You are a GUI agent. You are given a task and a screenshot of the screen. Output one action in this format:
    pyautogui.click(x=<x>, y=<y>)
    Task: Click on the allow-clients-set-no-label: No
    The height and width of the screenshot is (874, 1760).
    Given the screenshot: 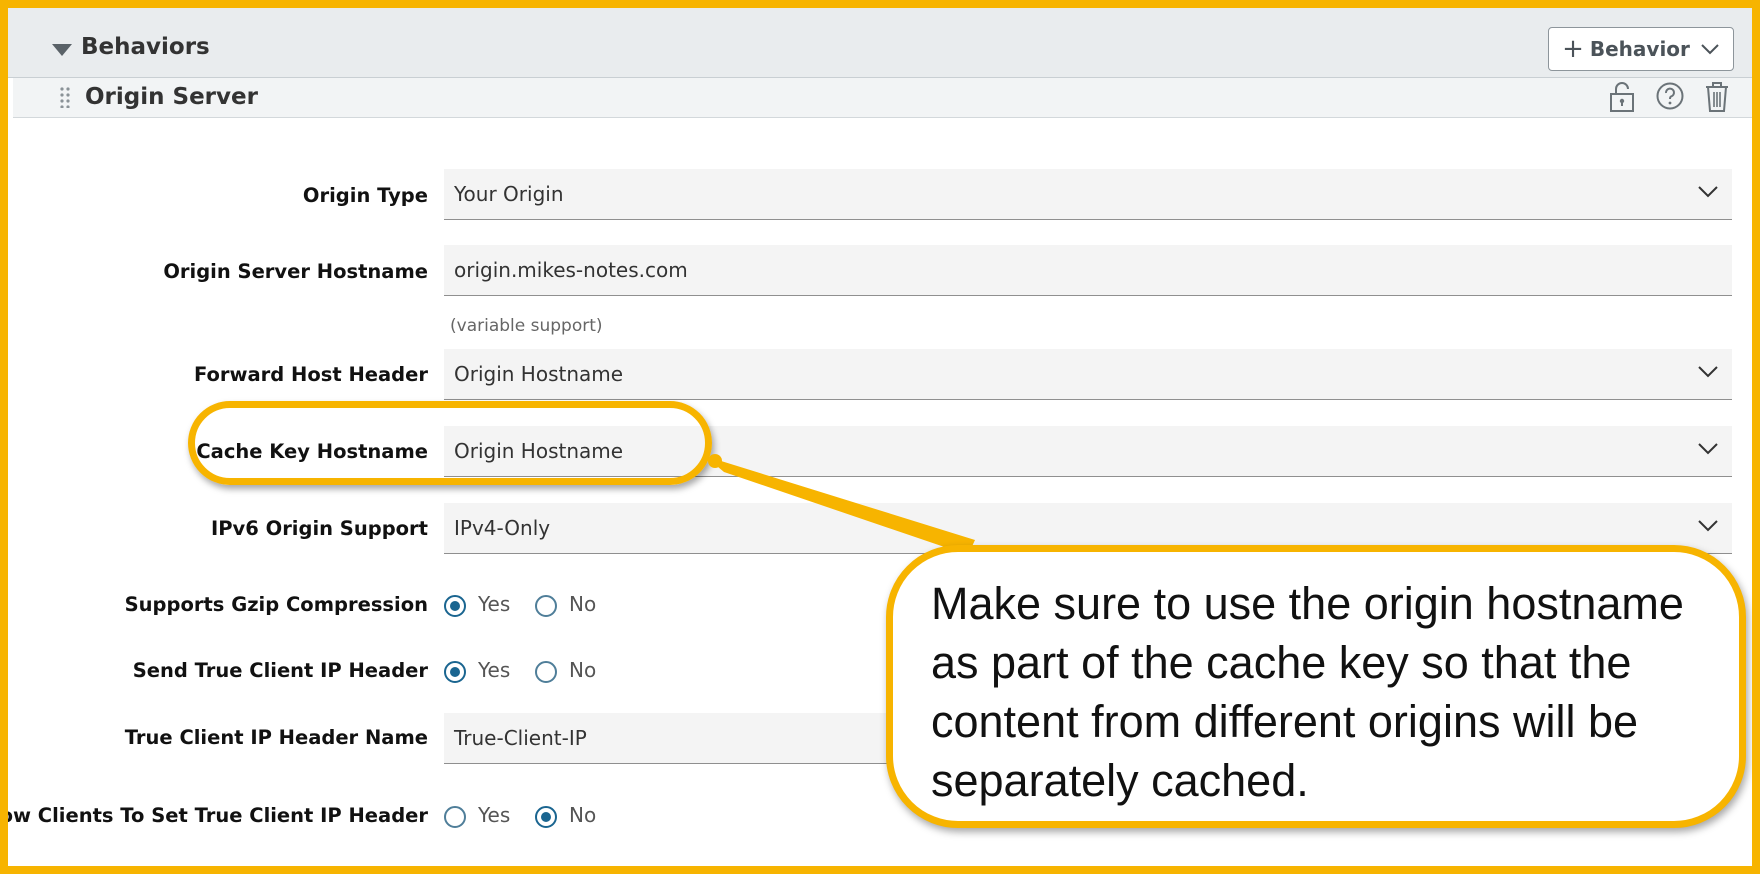 What is the action you would take?
    pyautogui.click(x=583, y=815)
    